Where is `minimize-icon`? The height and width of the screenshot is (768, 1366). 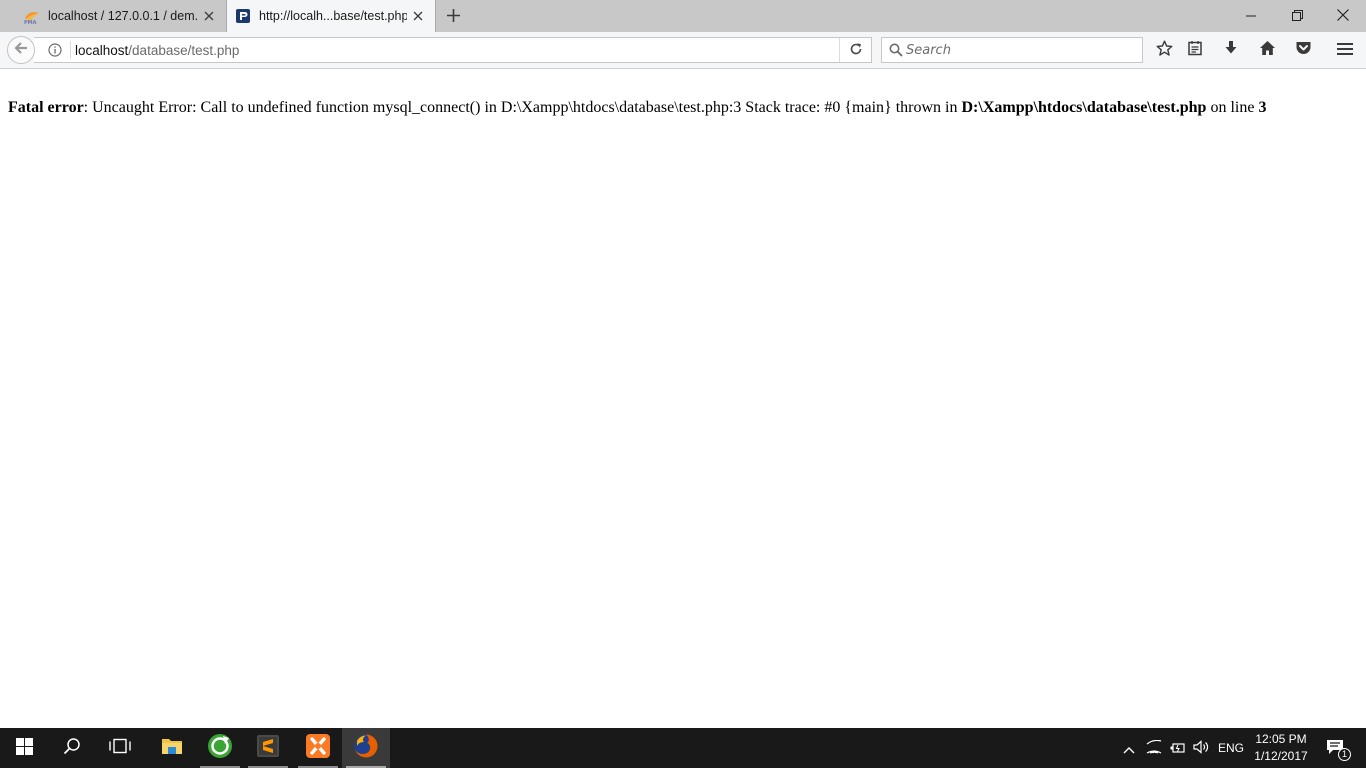 minimize-icon is located at coordinates (1251, 15).